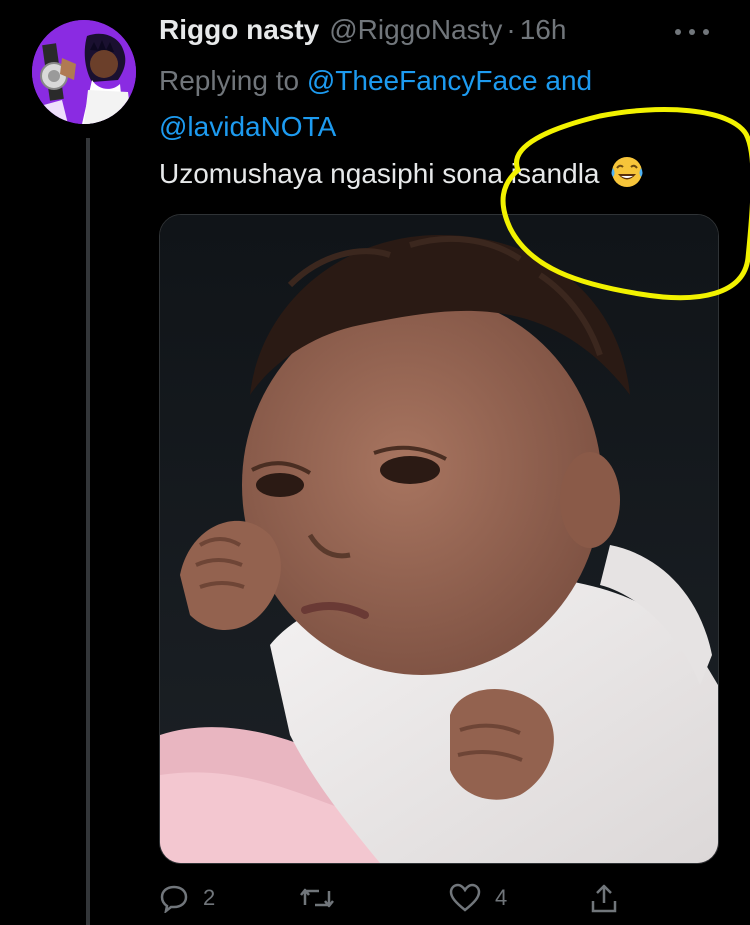 This screenshot has width=750, height=925. What do you see at coordinates (568, 80) in the screenshot?
I see `mention-and: and` at bounding box center [568, 80].